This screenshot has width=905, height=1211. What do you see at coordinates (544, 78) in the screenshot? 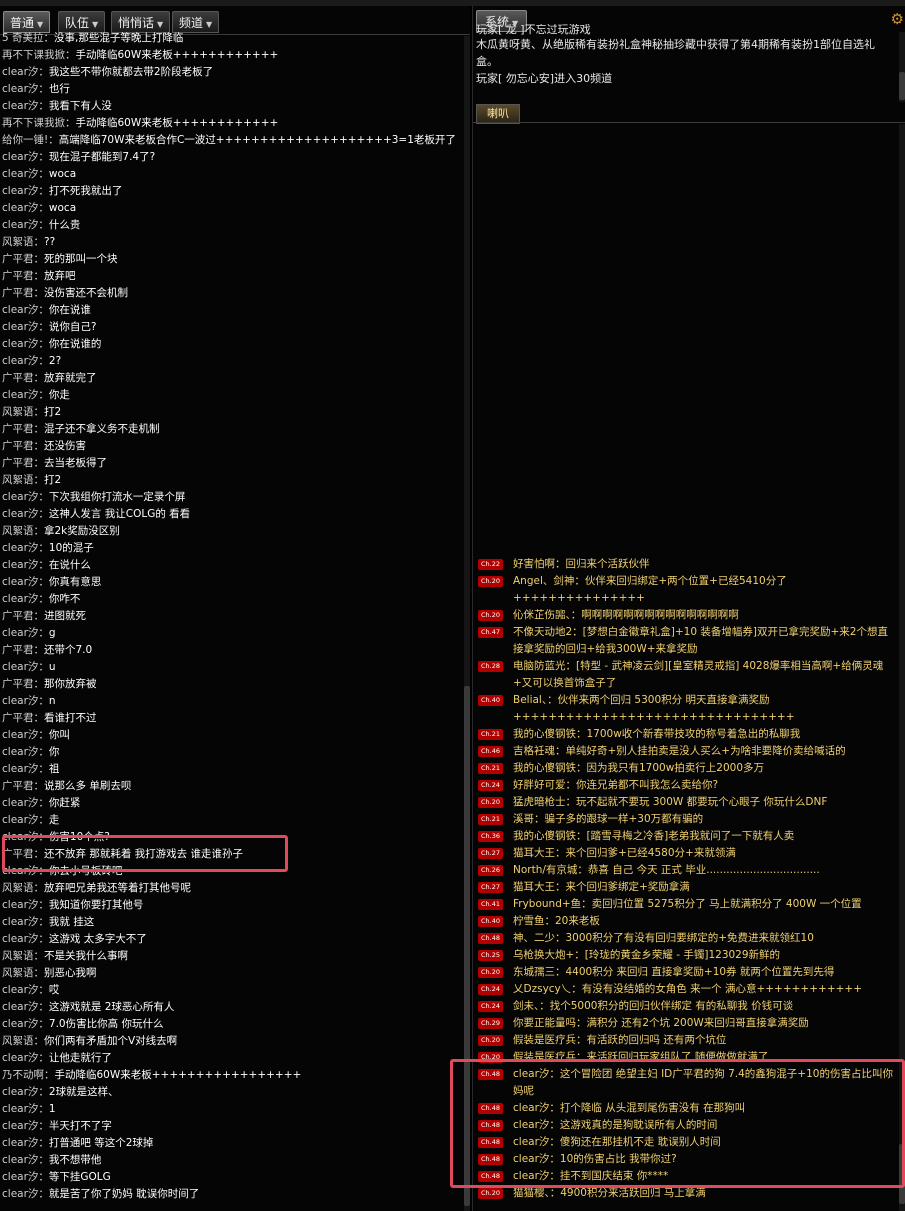
I see `system-line: 玩家[ 勿忘心安]进入30频道` at bounding box center [544, 78].